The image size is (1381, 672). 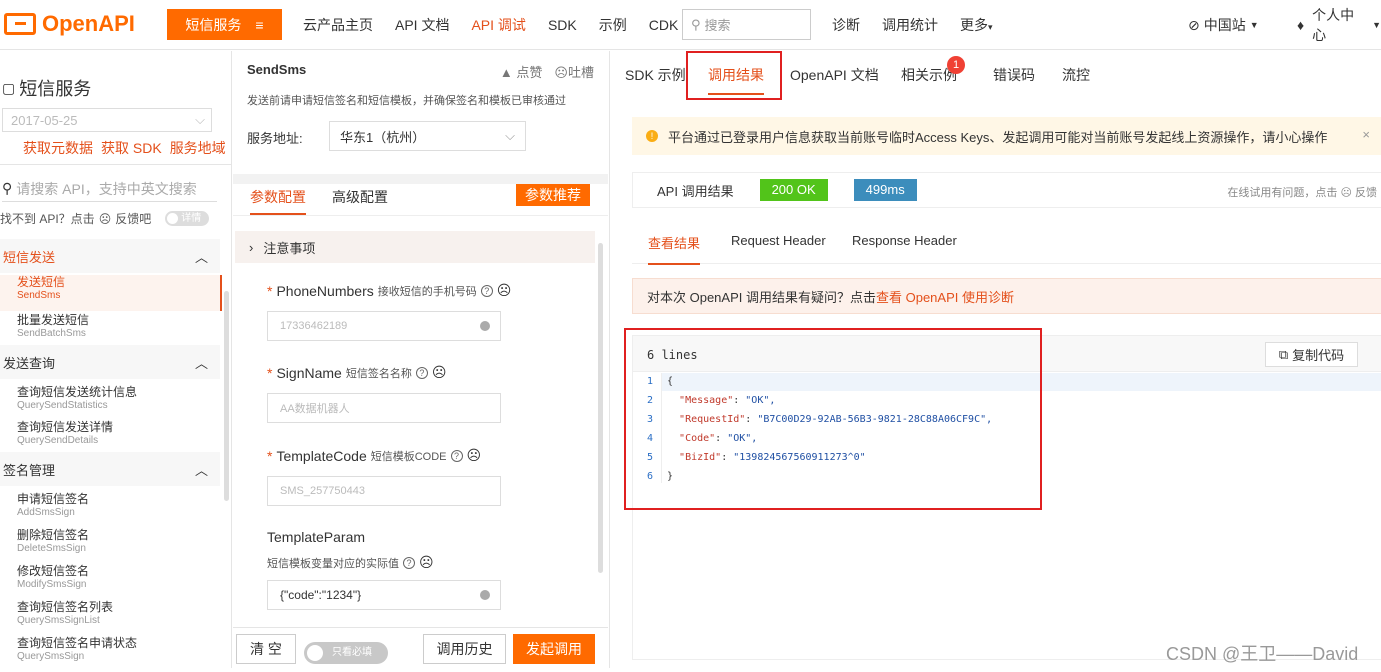 I want to click on api-item-deletesmssign: 删除短信签名 DeleteSmsSign, so click(x=111, y=546).